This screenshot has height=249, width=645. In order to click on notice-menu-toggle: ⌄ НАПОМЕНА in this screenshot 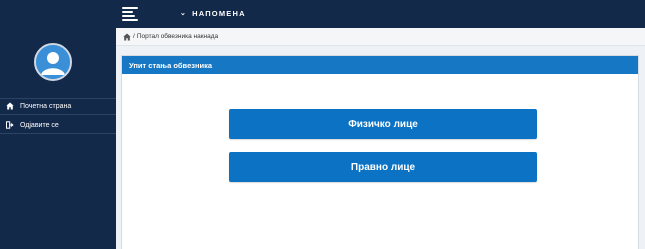, I will do `click(213, 13)`.